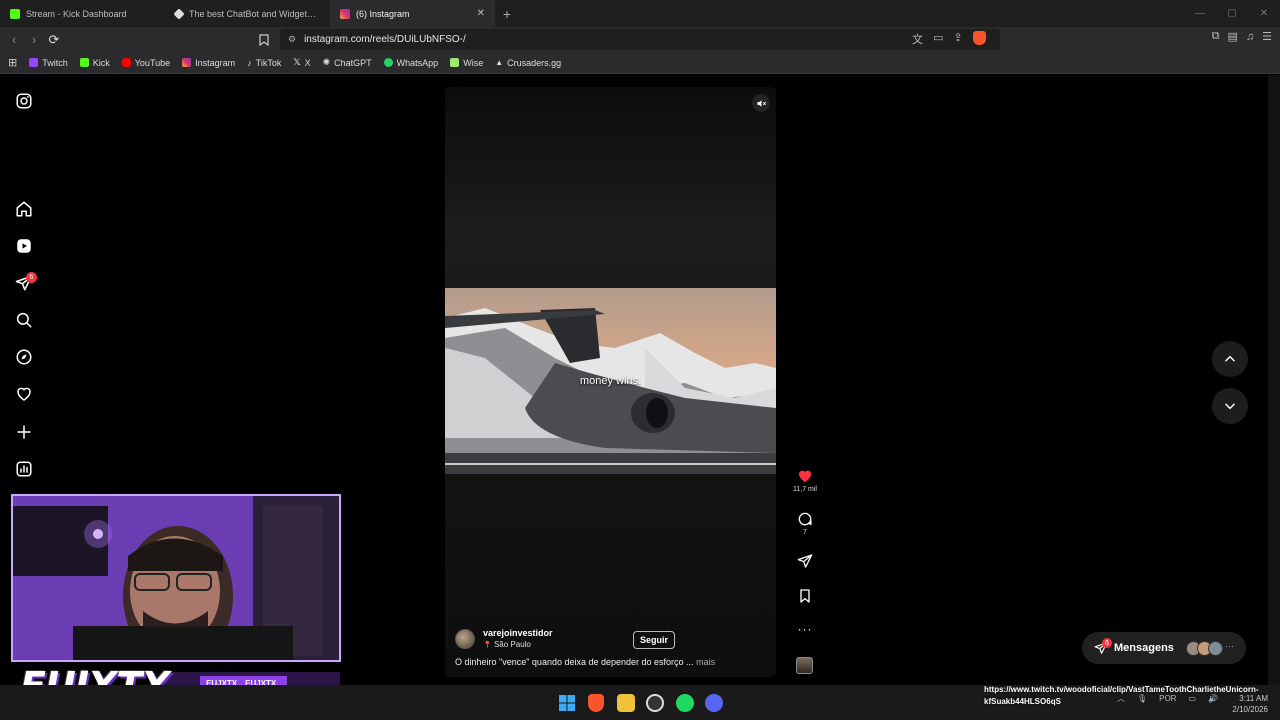 This screenshot has height=720, width=1280. Describe the element at coordinates (957, 39) in the screenshot. I see `share-icon: ⇪` at that location.